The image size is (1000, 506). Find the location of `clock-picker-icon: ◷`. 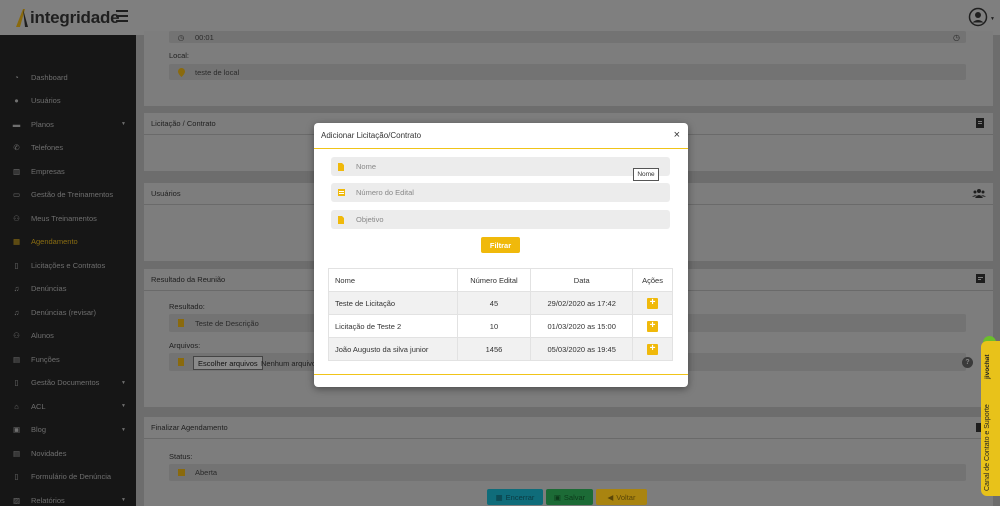

clock-picker-icon: ◷ is located at coordinates (956, 37).